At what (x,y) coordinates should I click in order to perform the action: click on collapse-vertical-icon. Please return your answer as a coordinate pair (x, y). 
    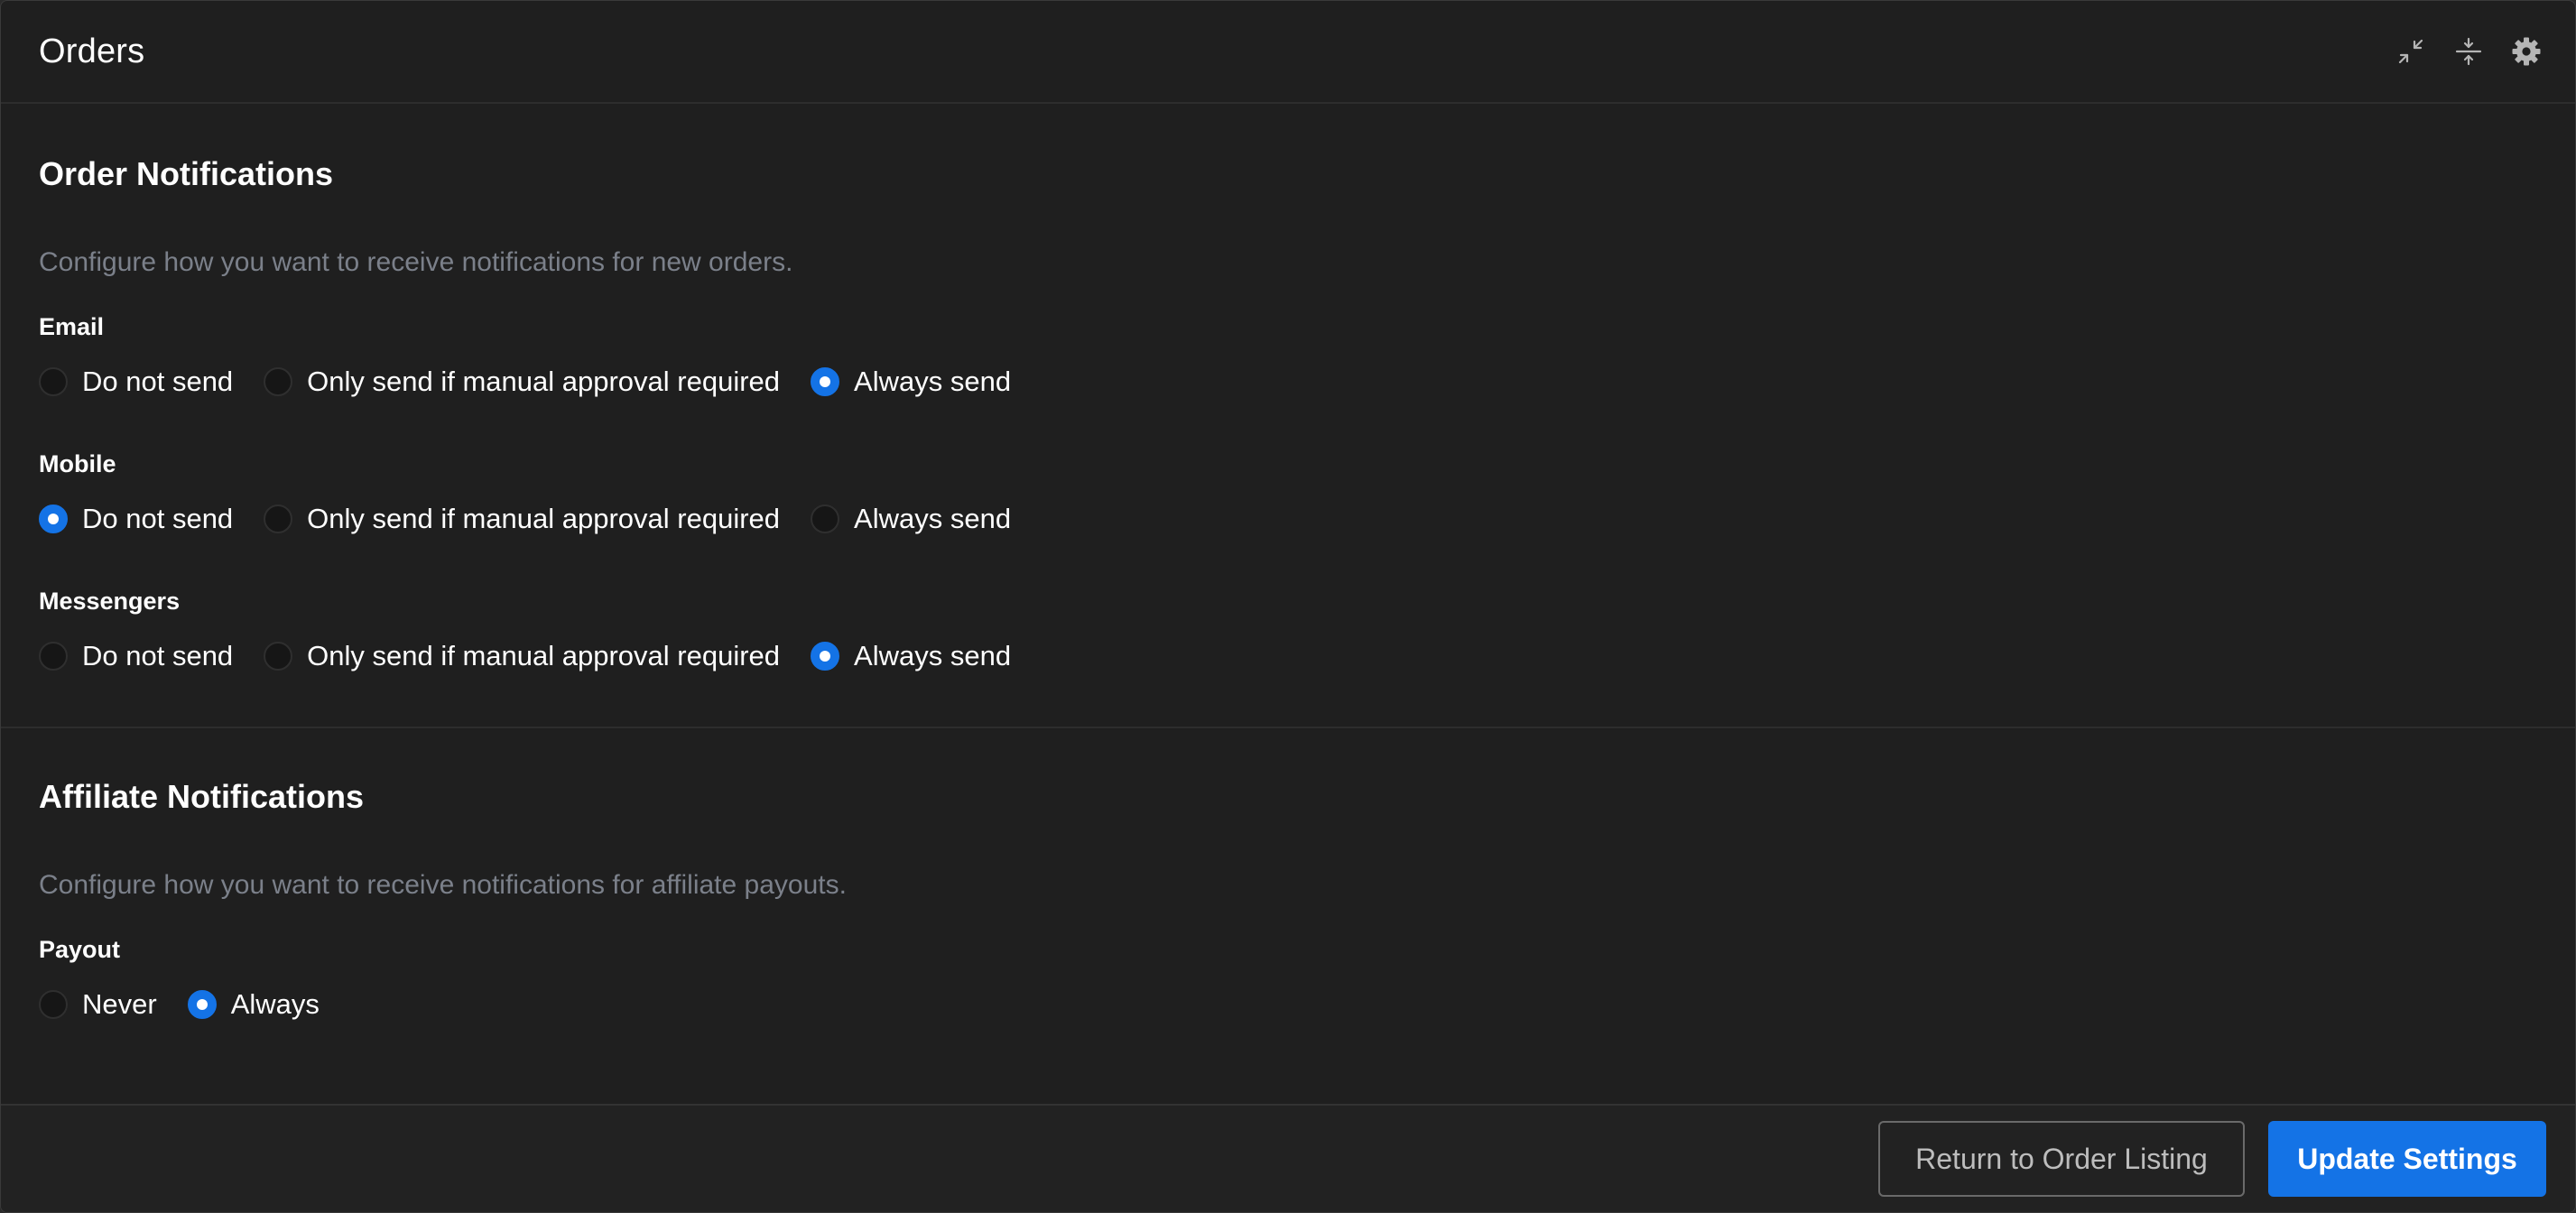
    Looking at the image, I should click on (2468, 51).